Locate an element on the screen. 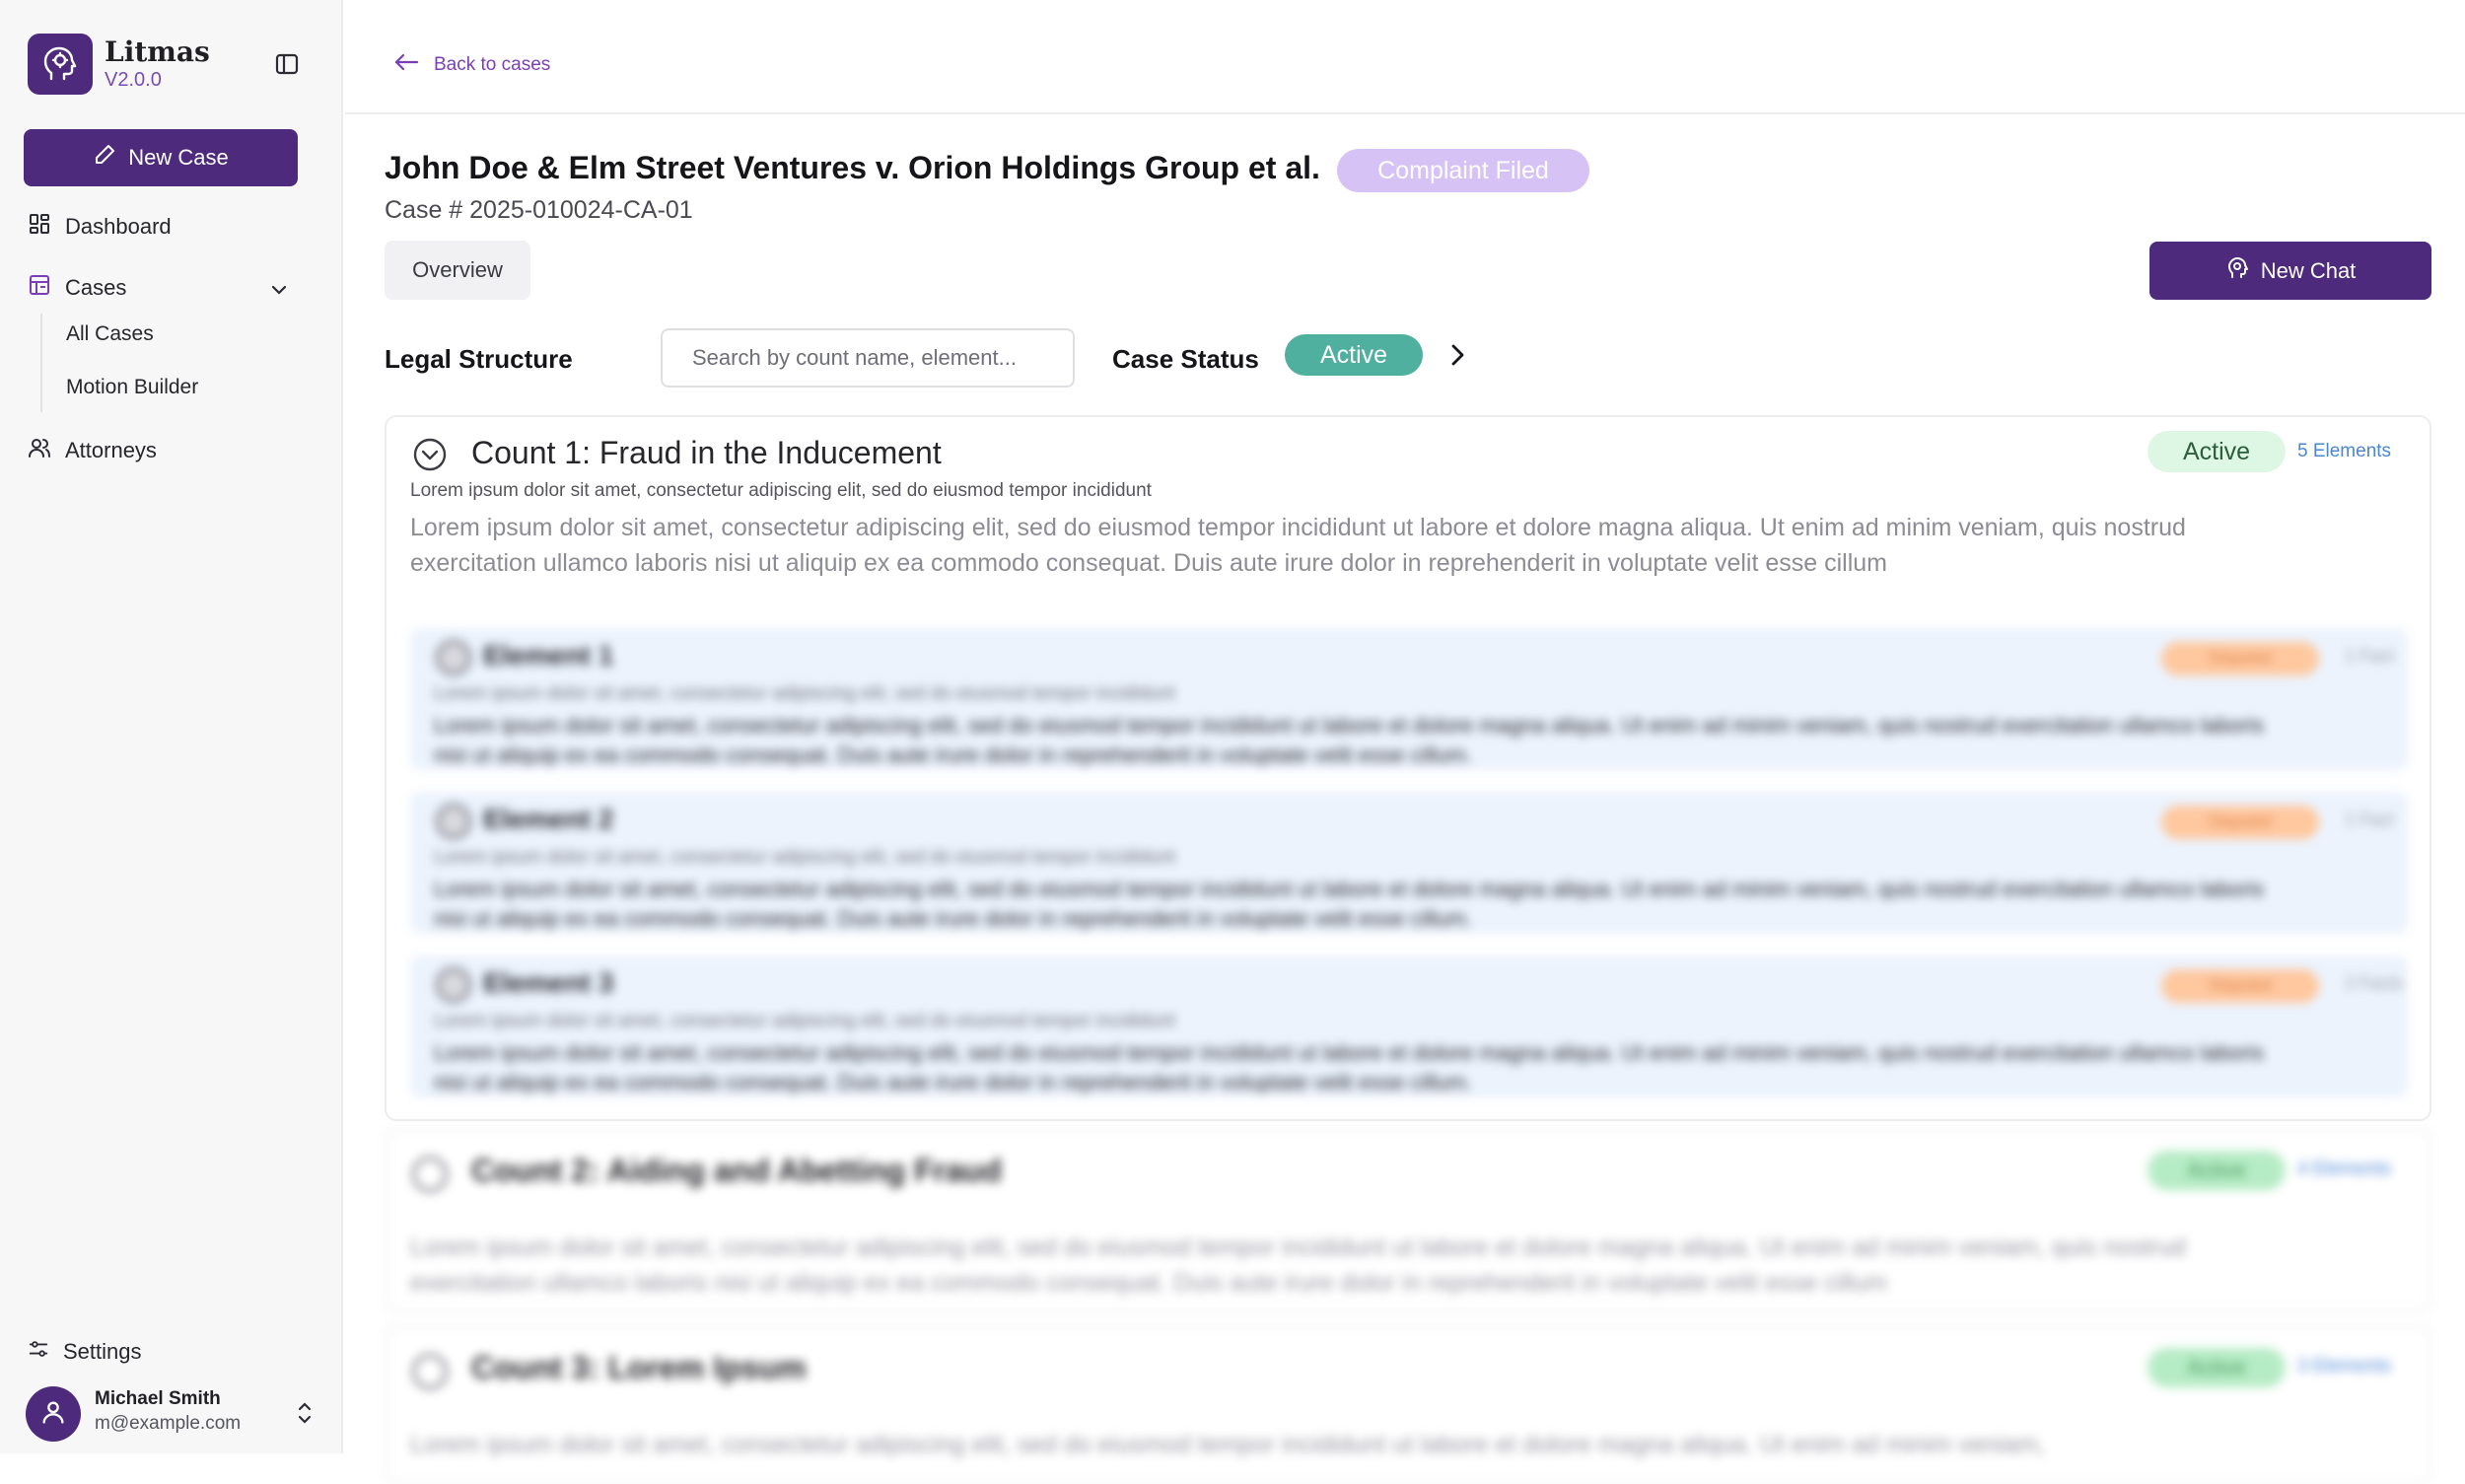 Image resolution: width=2465 pixels, height=1484 pixels. count-title: Count 2: Aiding and Abetting Fraud is located at coordinates (736, 1170).